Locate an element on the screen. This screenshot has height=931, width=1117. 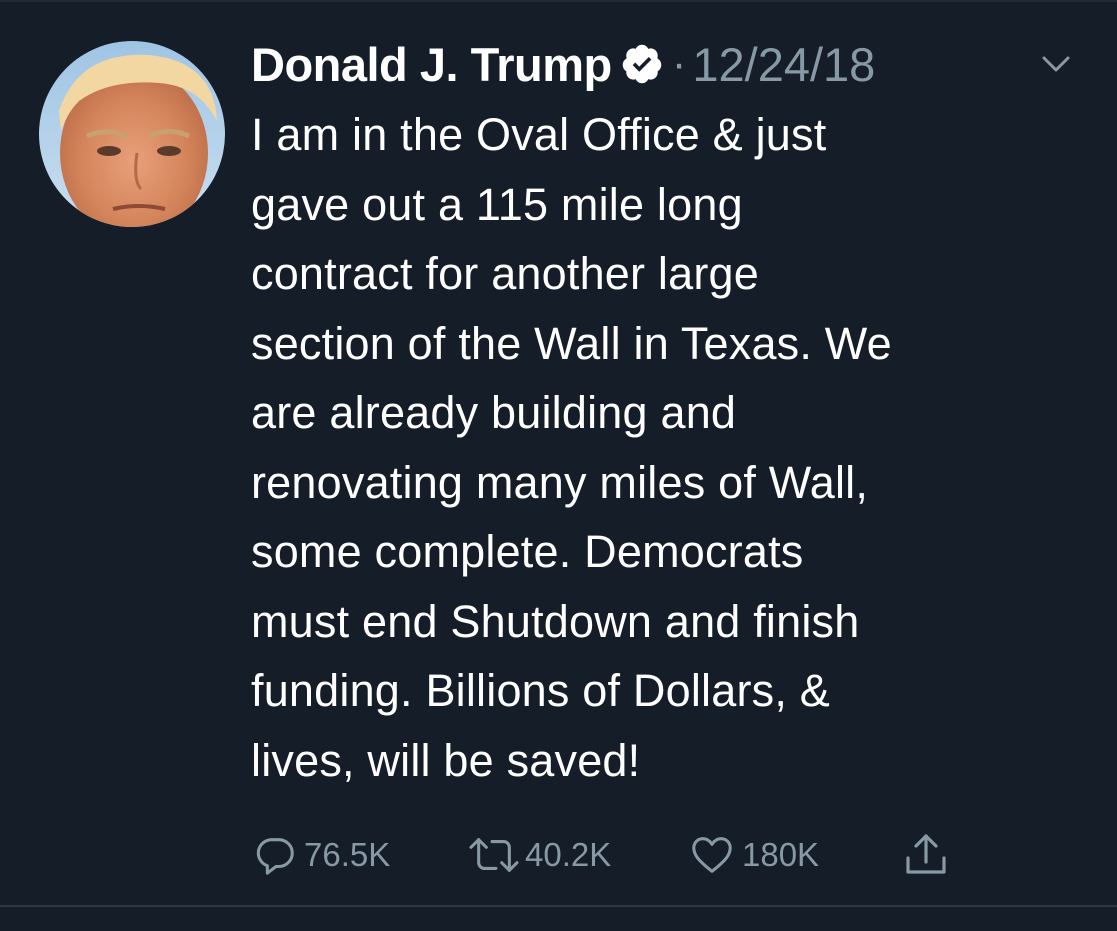
tweet-header: Donald J. Trump · 12/24/18 is located at coordinates (563, 64).